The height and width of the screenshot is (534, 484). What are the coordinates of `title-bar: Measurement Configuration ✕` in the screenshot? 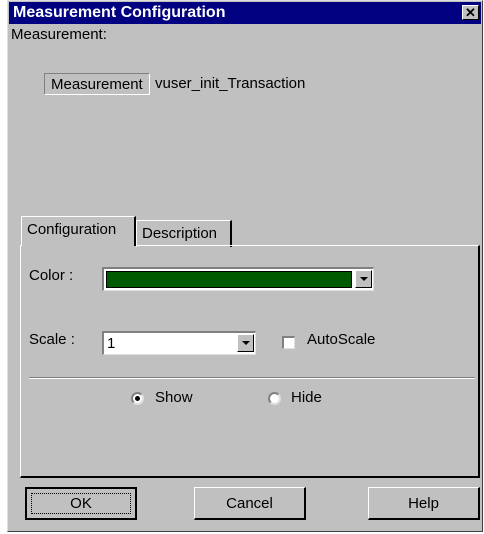 It's located at (245, 13).